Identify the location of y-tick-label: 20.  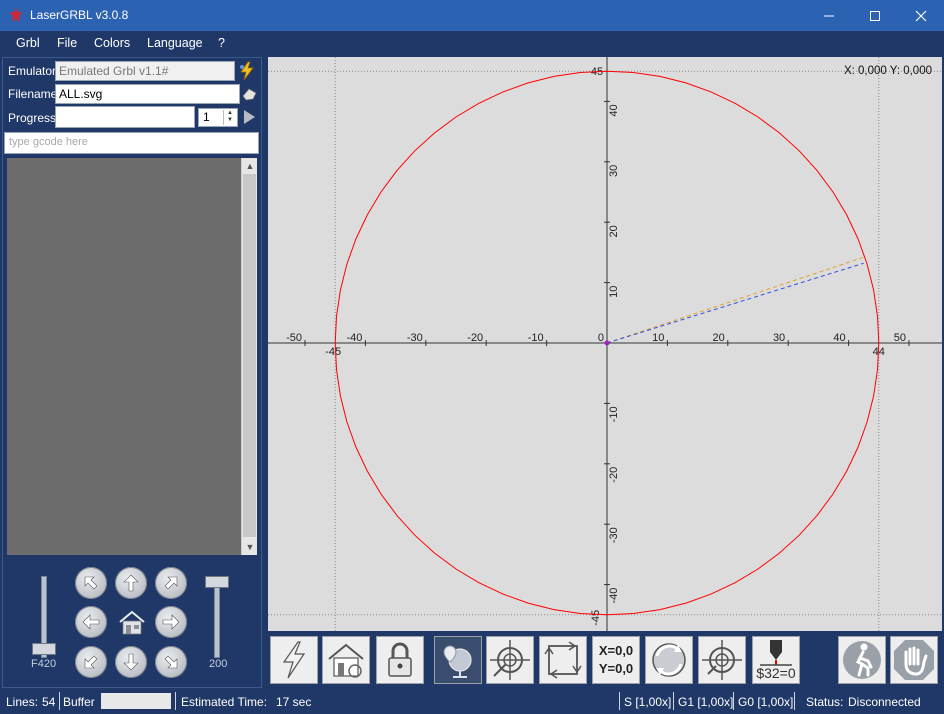
(614, 231).